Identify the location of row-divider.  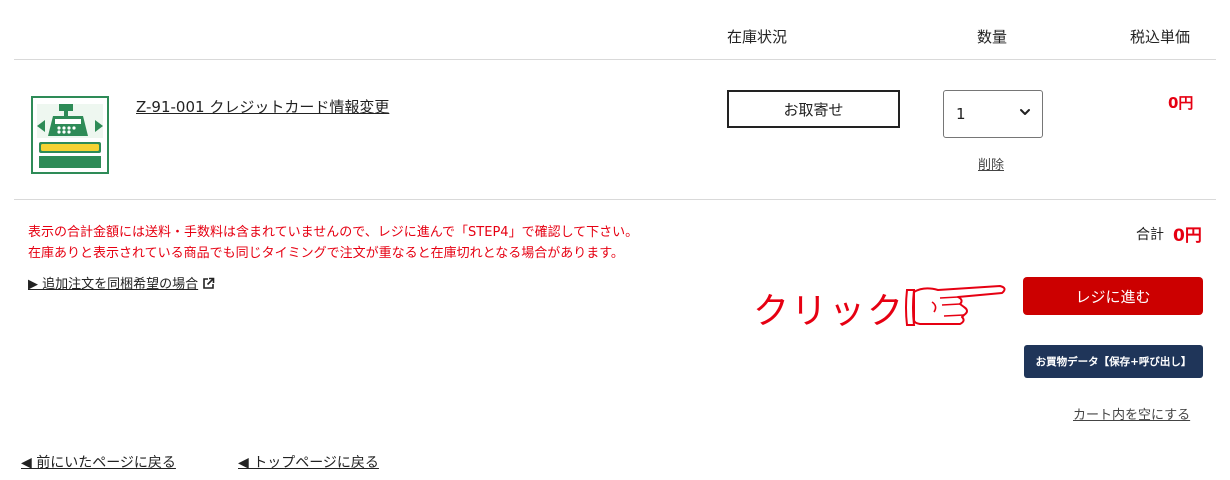
(615, 199).